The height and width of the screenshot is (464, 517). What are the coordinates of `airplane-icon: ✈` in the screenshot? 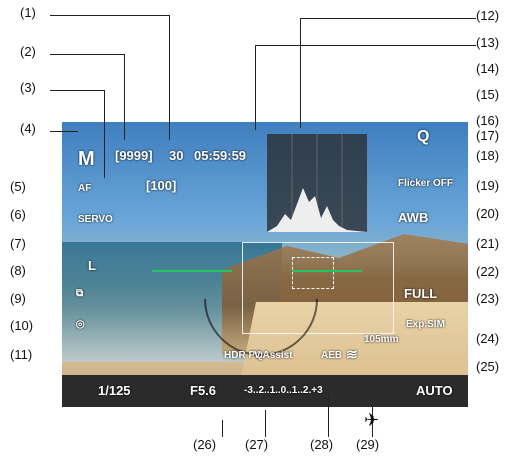 It's located at (372, 420).